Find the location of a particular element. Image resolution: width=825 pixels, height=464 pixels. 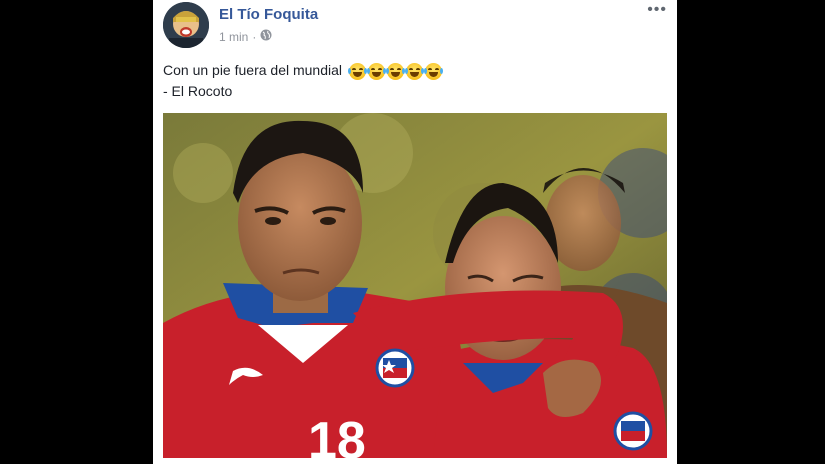

post-text: Con un pie fuera del mundial - El Rocoto is located at coordinates (413, 81).